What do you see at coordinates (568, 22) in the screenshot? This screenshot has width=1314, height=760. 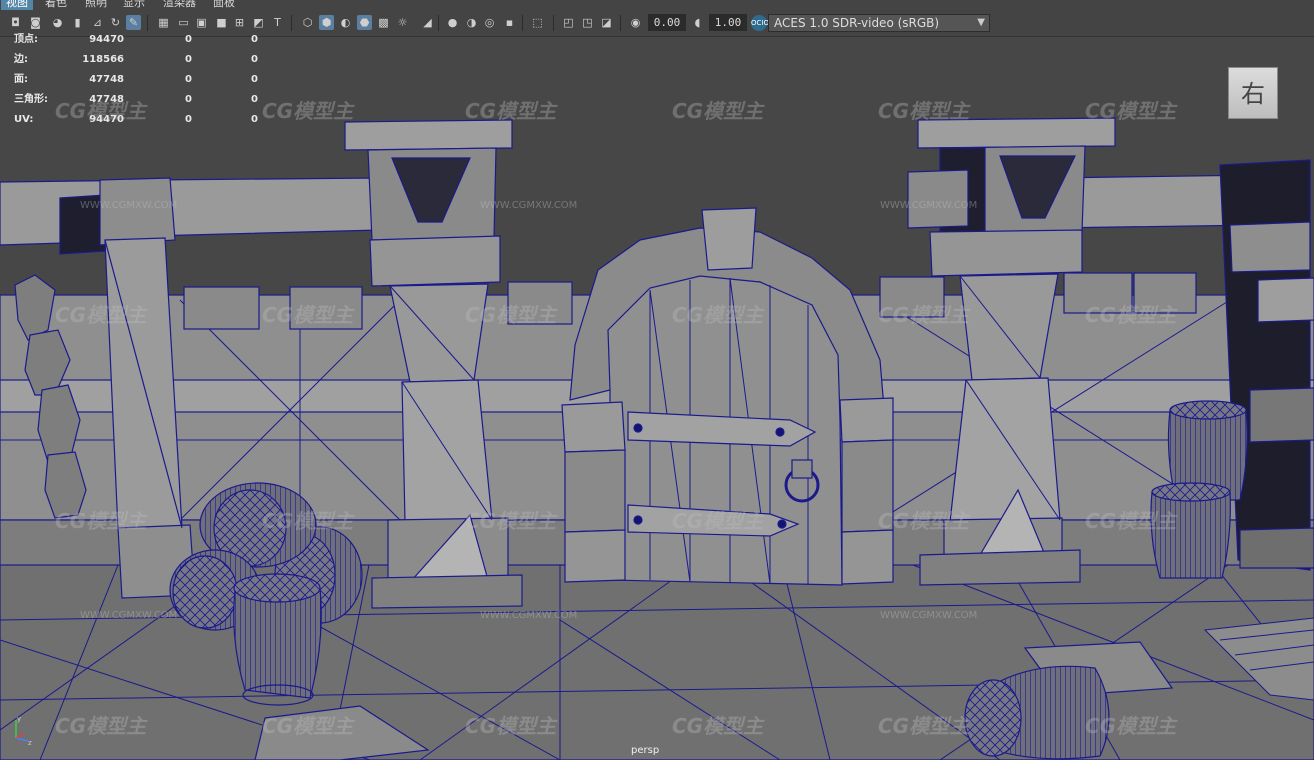 I see `xray-icon: ◰` at bounding box center [568, 22].